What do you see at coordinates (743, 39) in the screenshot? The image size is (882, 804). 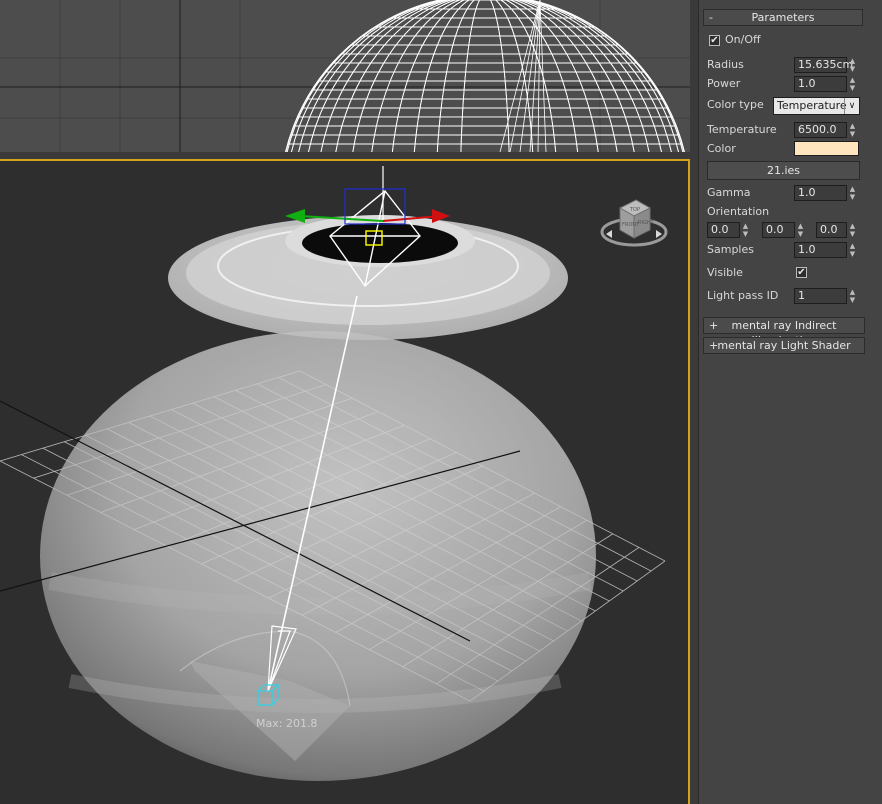 I see `on-off-label: On/Off` at bounding box center [743, 39].